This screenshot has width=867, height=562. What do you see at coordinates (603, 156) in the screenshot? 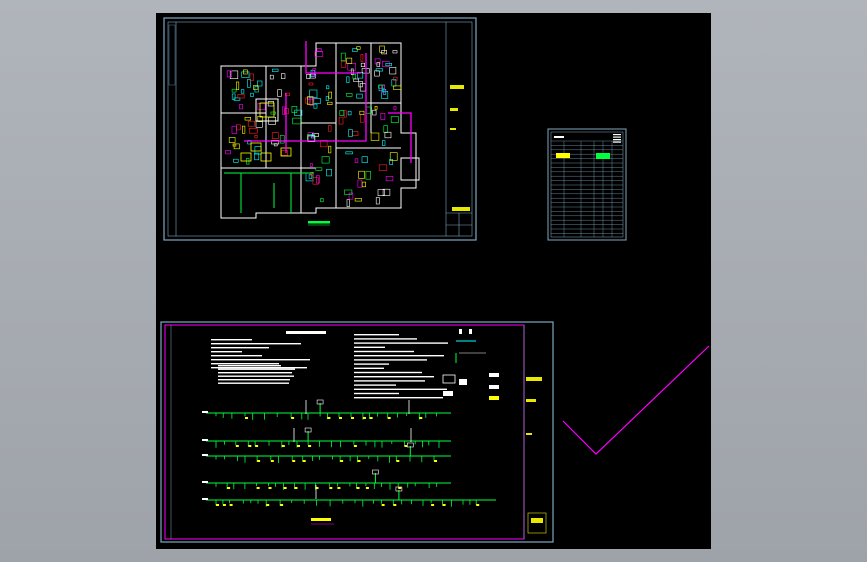
I see `table-symbol-green` at bounding box center [603, 156].